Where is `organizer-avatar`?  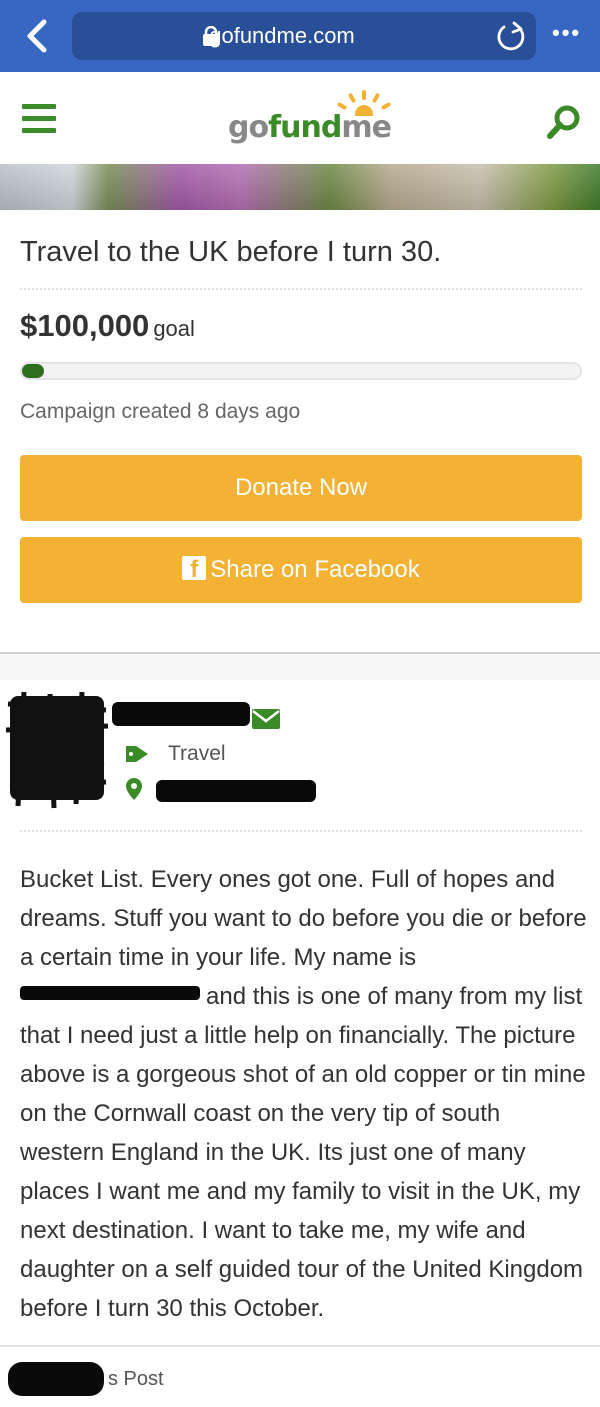
organizer-avatar is located at coordinates (57, 750).